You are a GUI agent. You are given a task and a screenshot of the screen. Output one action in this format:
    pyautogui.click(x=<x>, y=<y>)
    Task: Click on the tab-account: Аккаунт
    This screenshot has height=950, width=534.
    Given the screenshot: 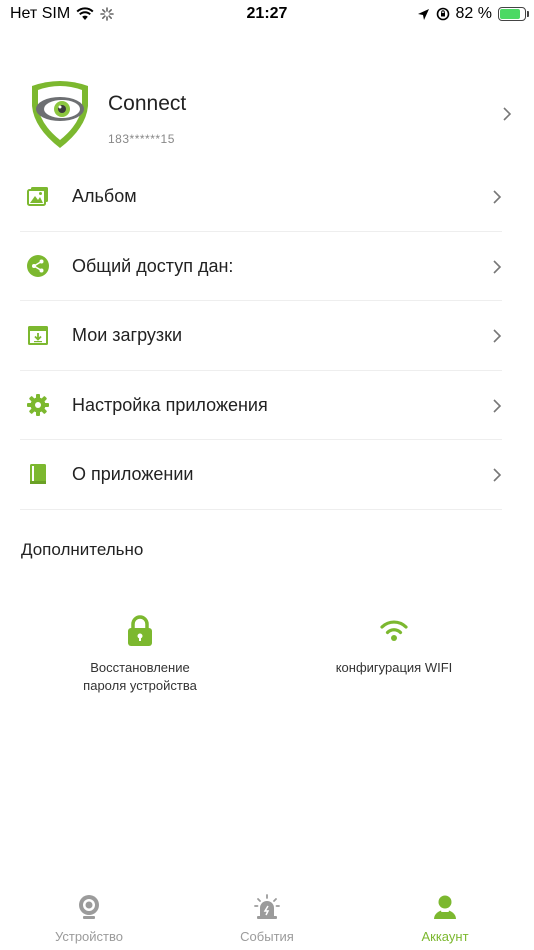 What is the action you would take?
    pyautogui.click(x=445, y=918)
    